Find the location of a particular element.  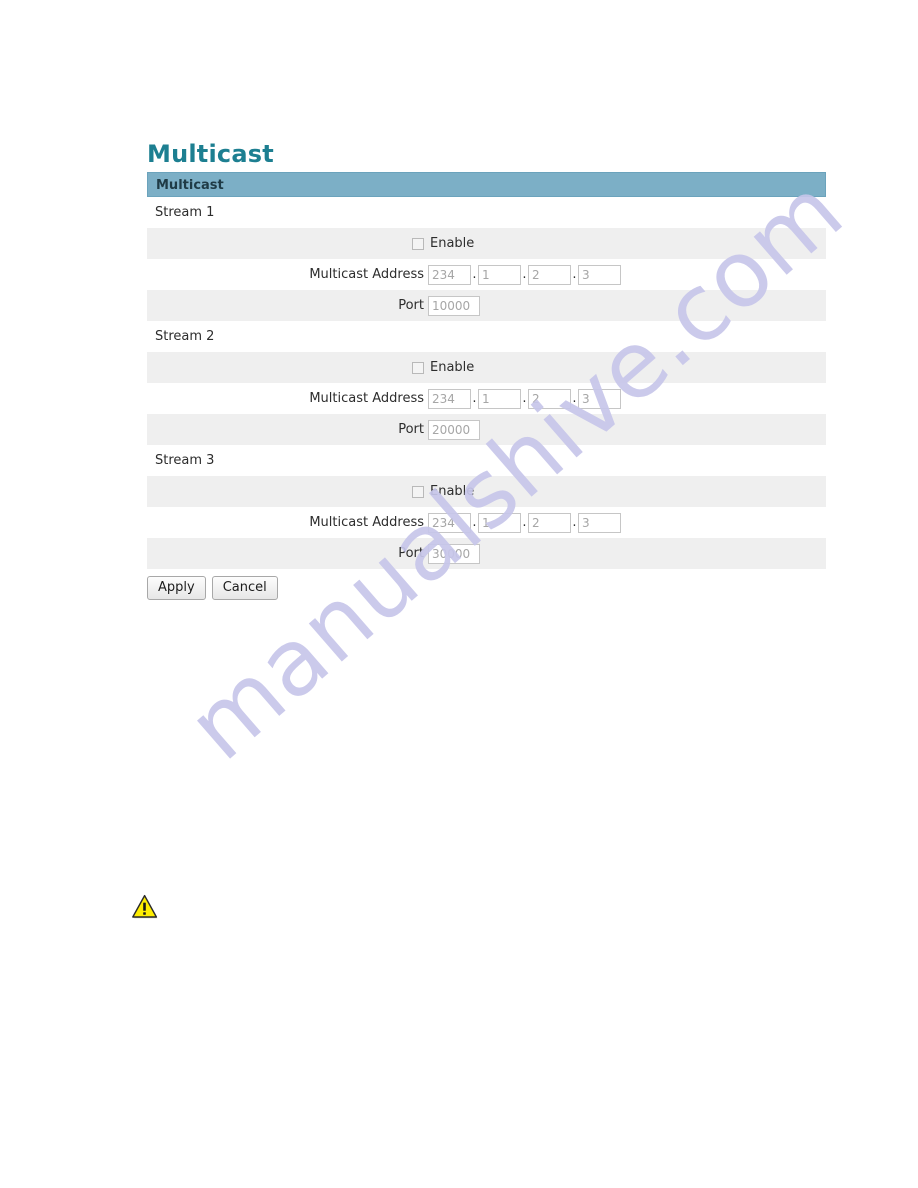

stream-label-2: Stream 2 is located at coordinates (185, 336).